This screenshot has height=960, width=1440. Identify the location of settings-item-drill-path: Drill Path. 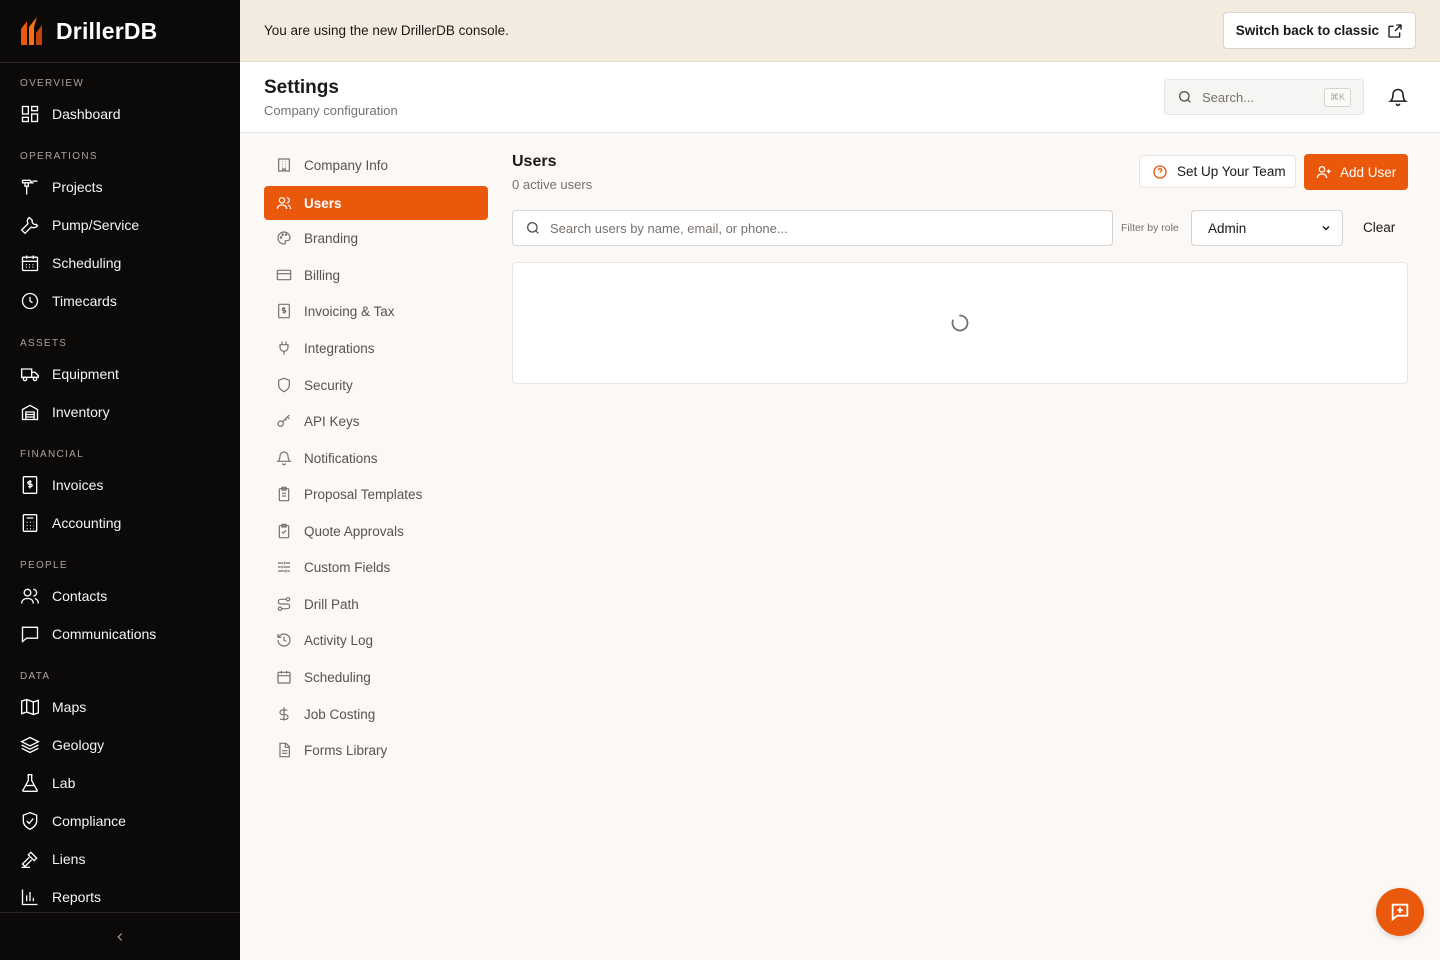
(376, 604).